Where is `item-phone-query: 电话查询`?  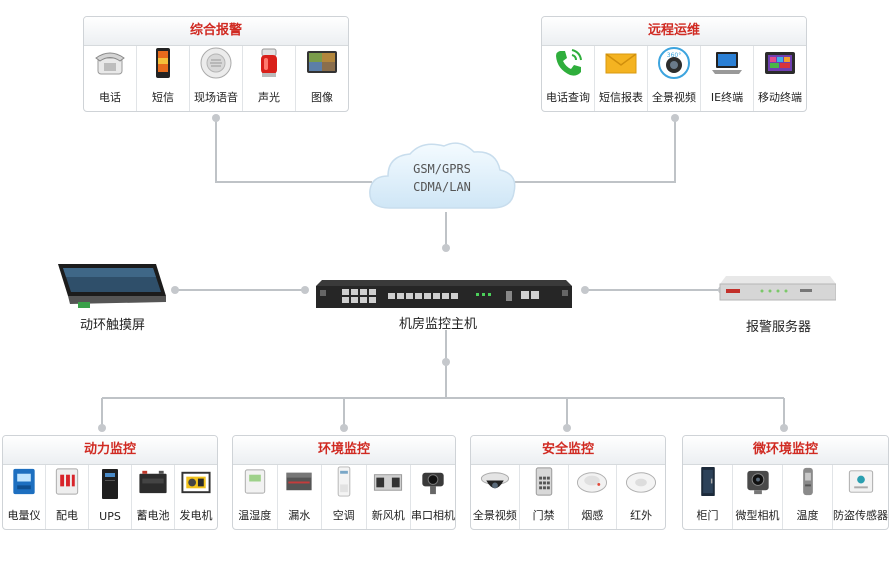 item-phone-query: 电话查询 is located at coordinates (568, 78).